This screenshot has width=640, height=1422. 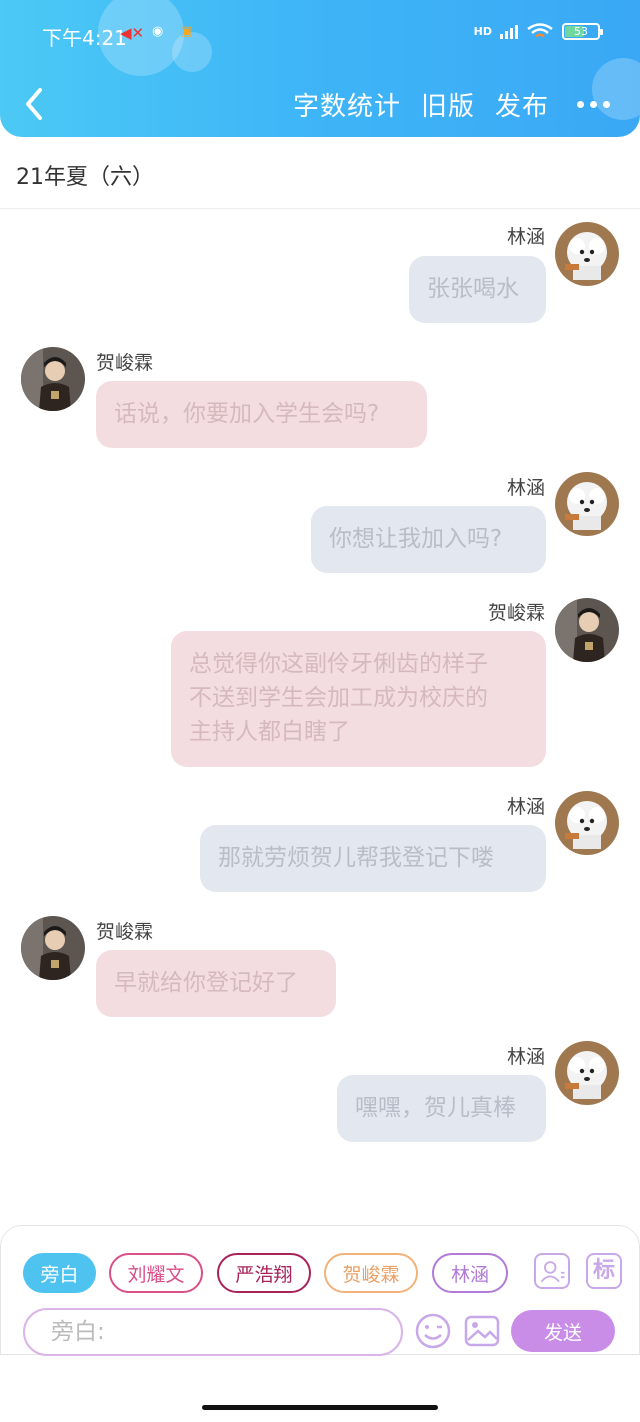 What do you see at coordinates (269, 732) in the screenshot?
I see `message-line: 主持人都白瞎了` at bounding box center [269, 732].